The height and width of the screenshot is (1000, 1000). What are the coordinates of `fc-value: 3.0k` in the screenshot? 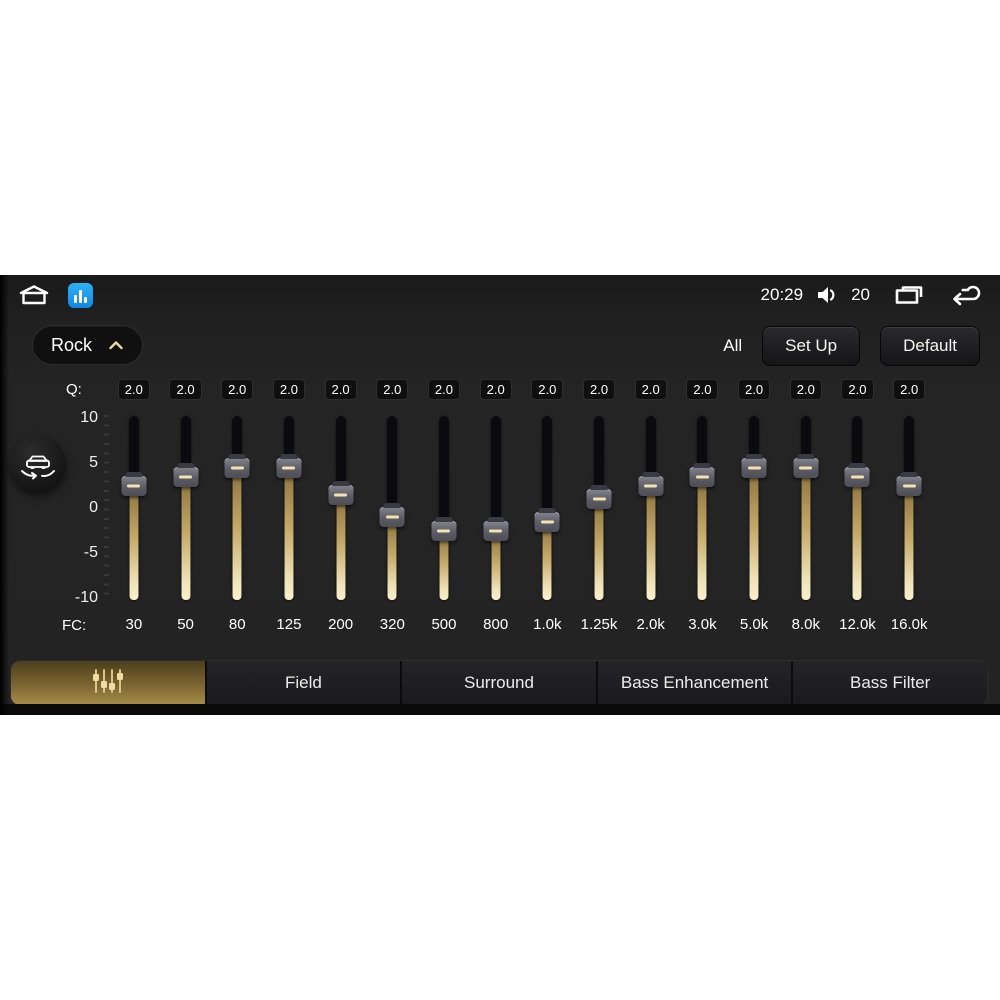 It's located at (702, 624).